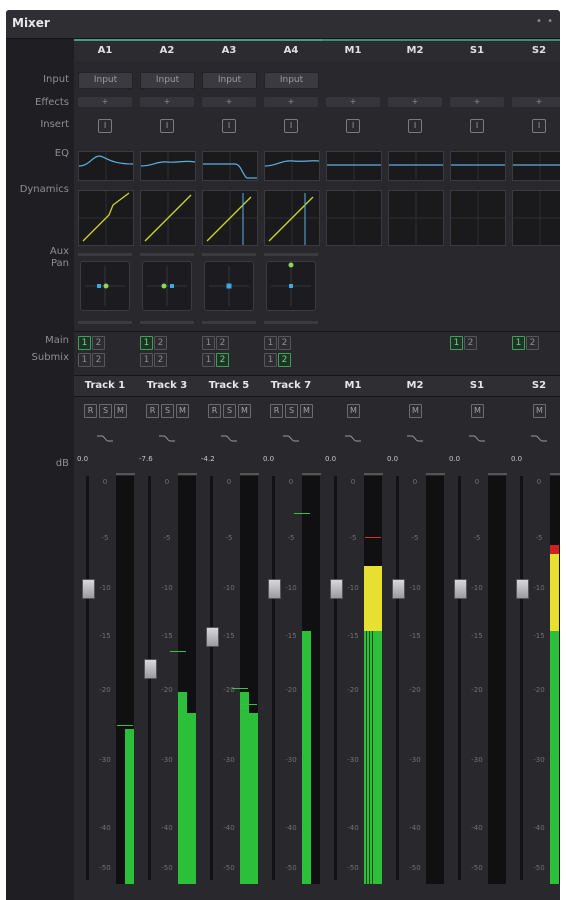 Image resolution: width=566 pixels, height=900 pixels. Describe the element at coordinates (545, 21) in the screenshot. I see `more-dots-icon: • •` at that location.